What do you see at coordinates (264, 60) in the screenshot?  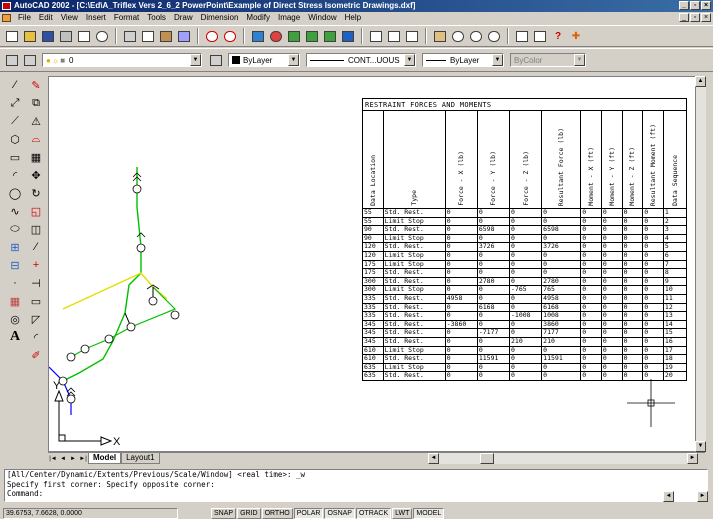 I see `color-dropdown: ByLayer ▼` at bounding box center [264, 60].